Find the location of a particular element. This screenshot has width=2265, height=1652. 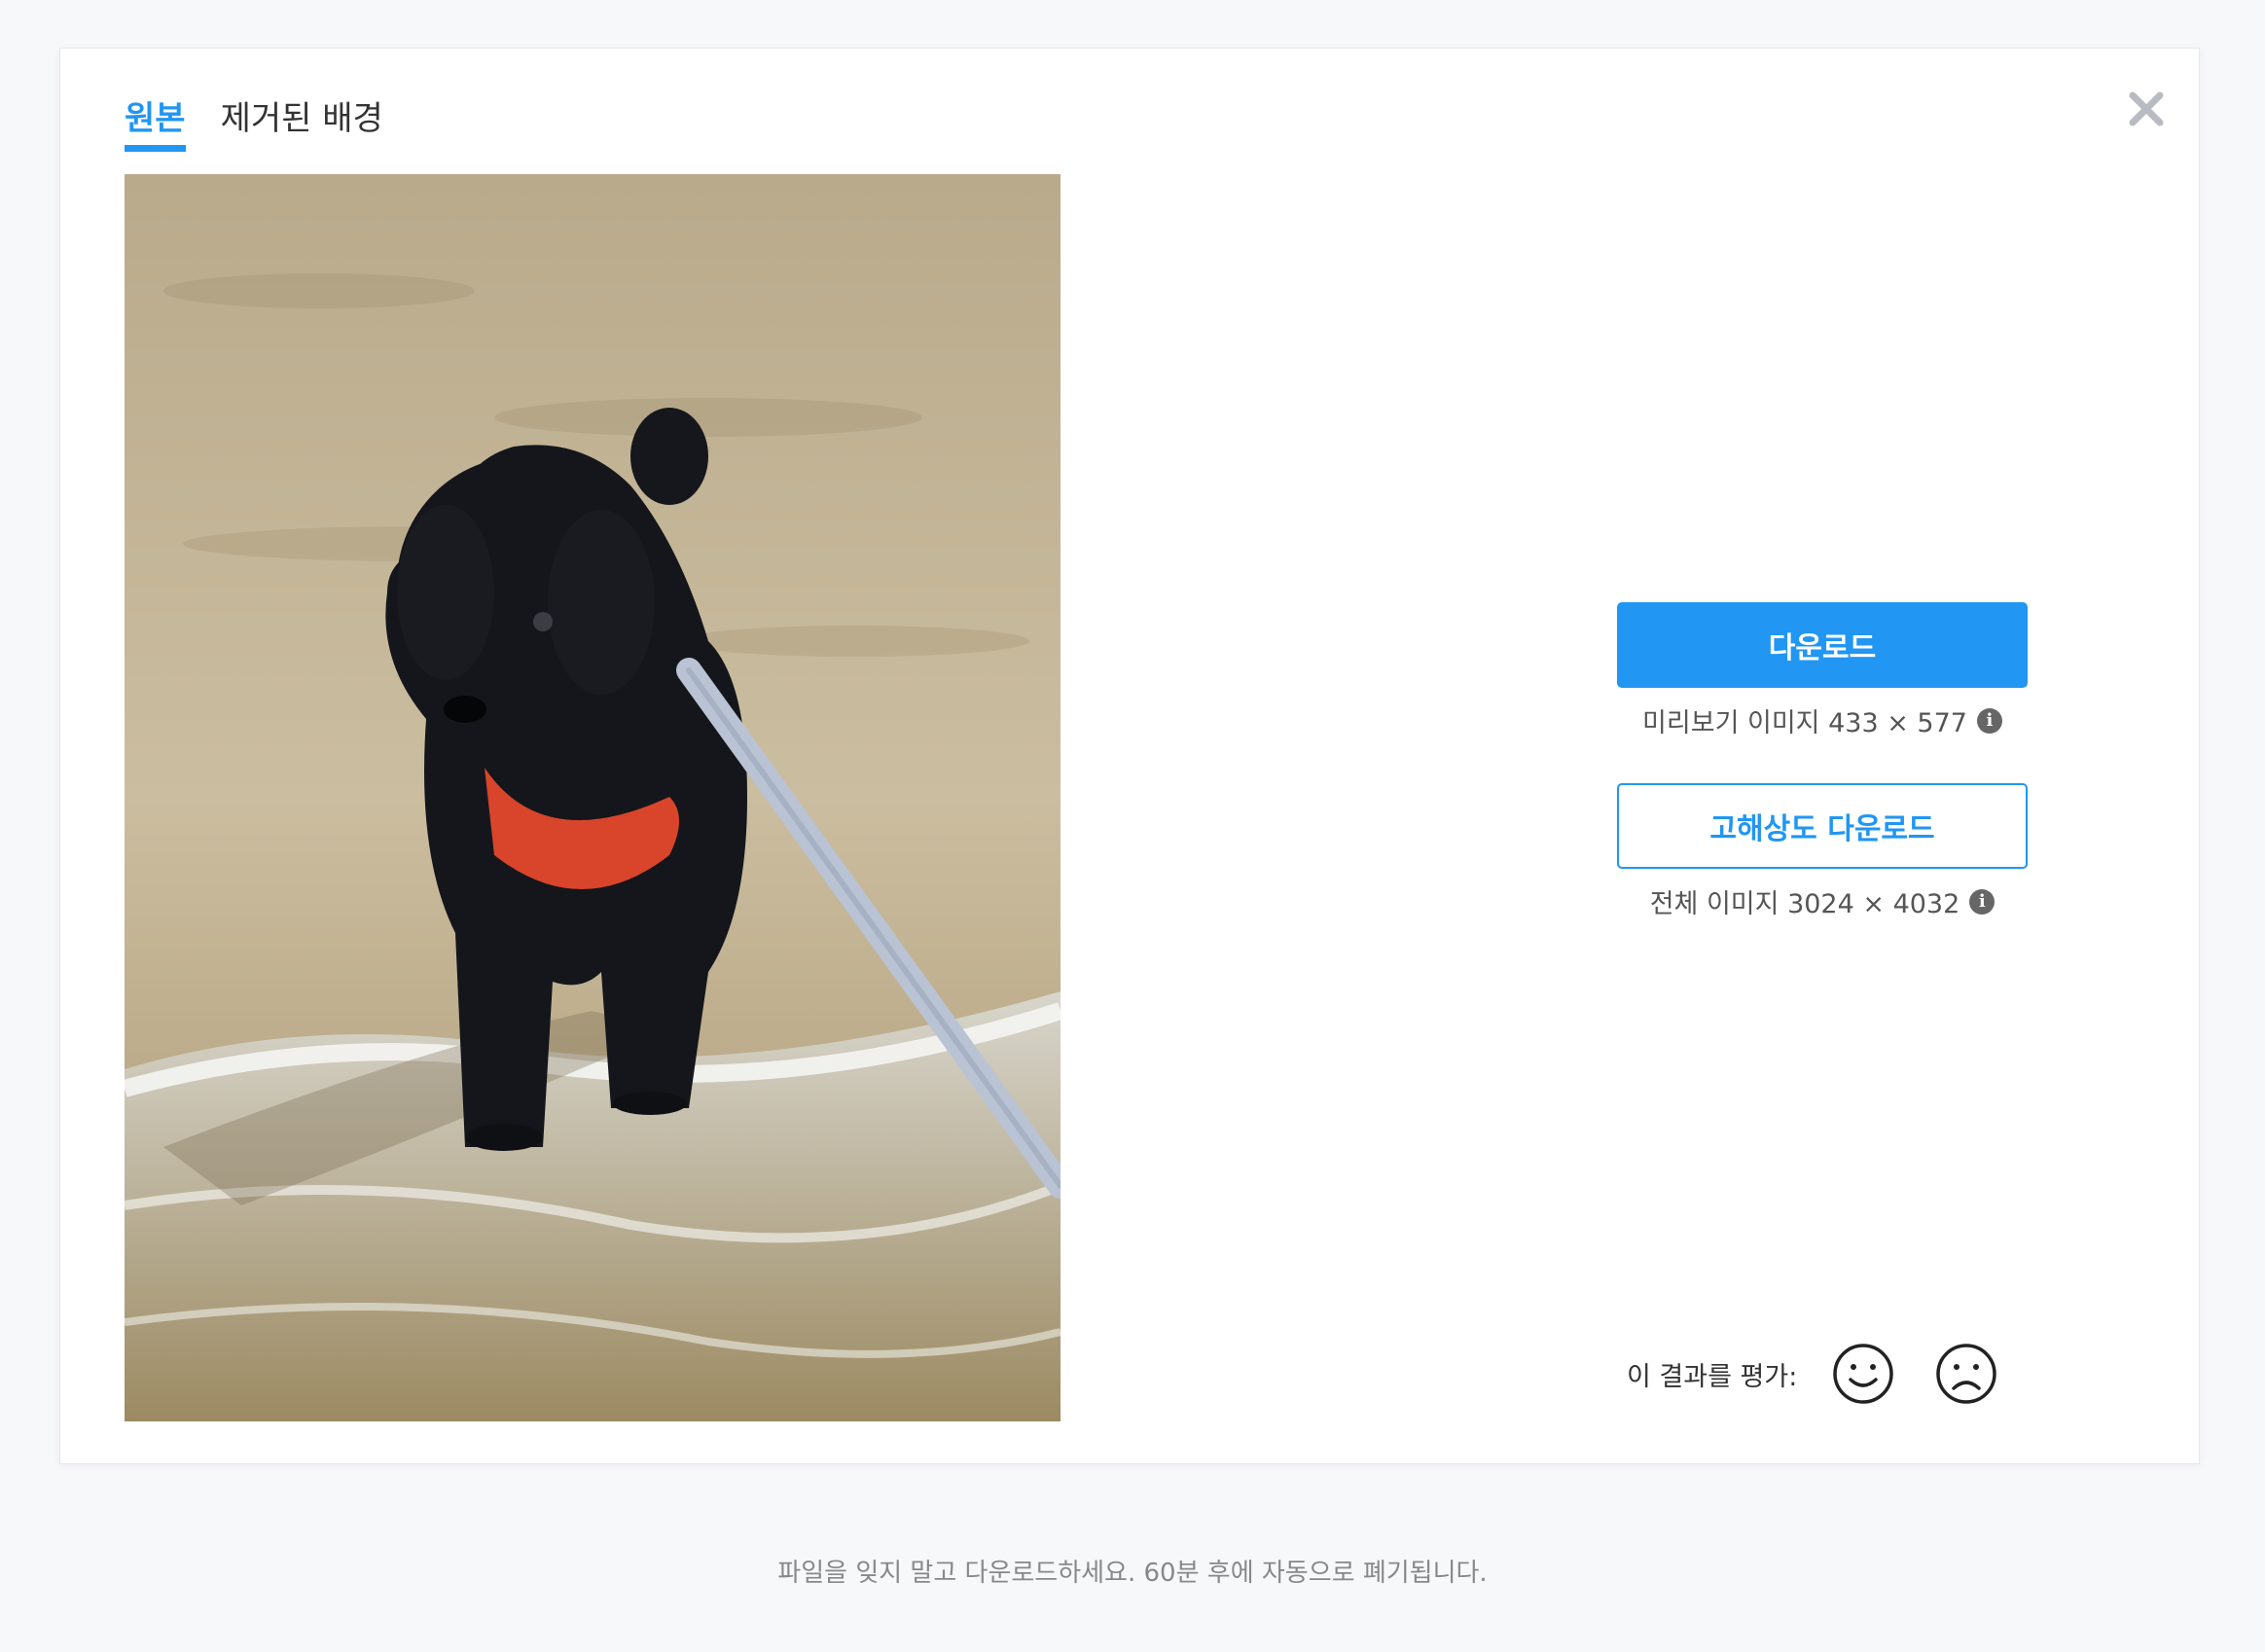

footer-notice: 파일을 잊지 말고 다운로드하세요. 60분 후에 자동으로 폐기됩니다. is located at coordinates (1132, 1573).